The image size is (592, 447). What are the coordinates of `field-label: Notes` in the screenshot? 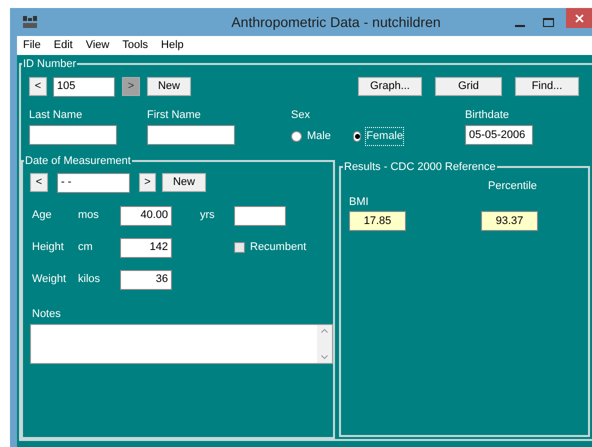 It's located at (46, 314).